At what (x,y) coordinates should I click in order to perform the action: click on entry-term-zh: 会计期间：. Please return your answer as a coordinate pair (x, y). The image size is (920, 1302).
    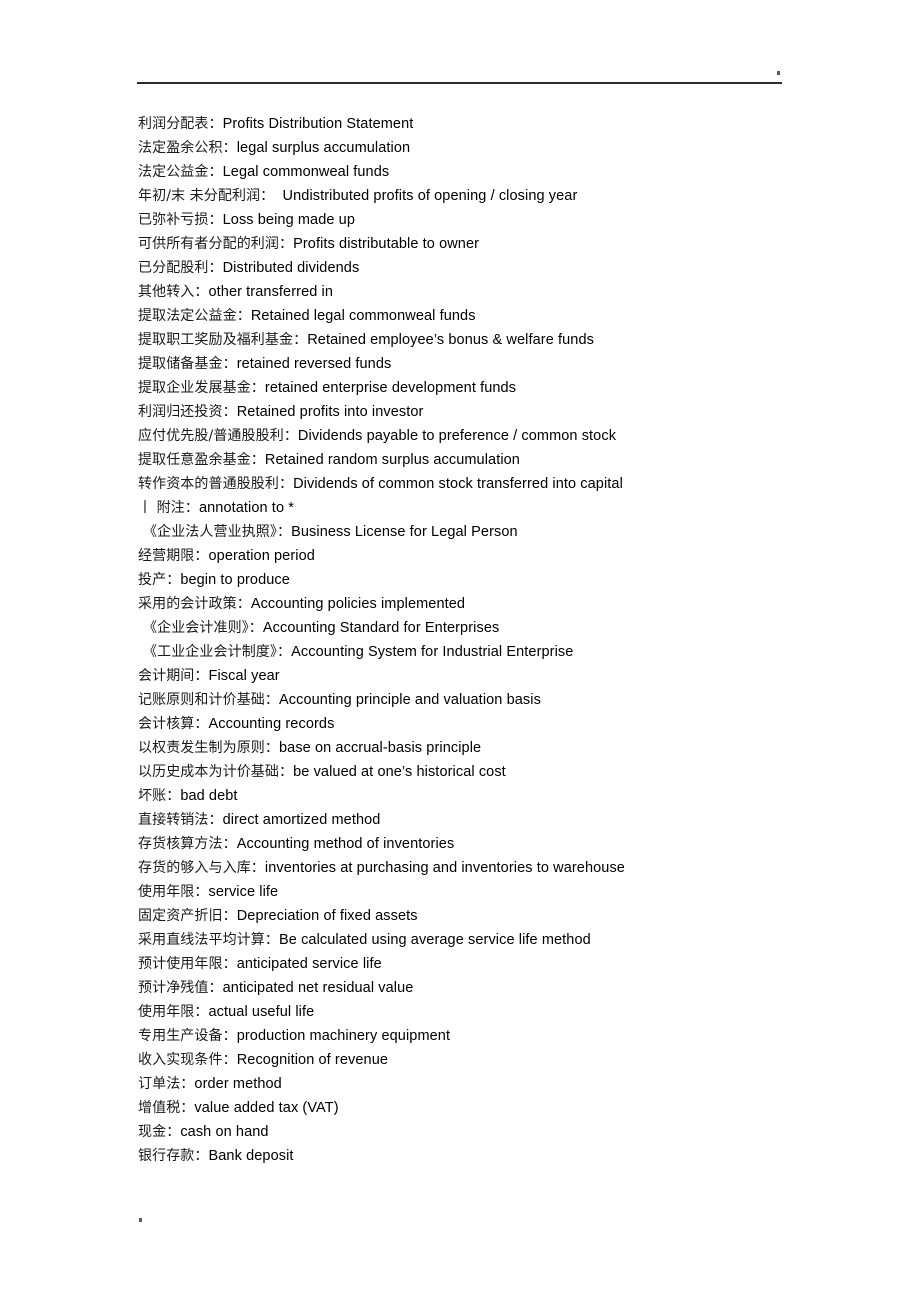
    Looking at the image, I should click on (173, 676).